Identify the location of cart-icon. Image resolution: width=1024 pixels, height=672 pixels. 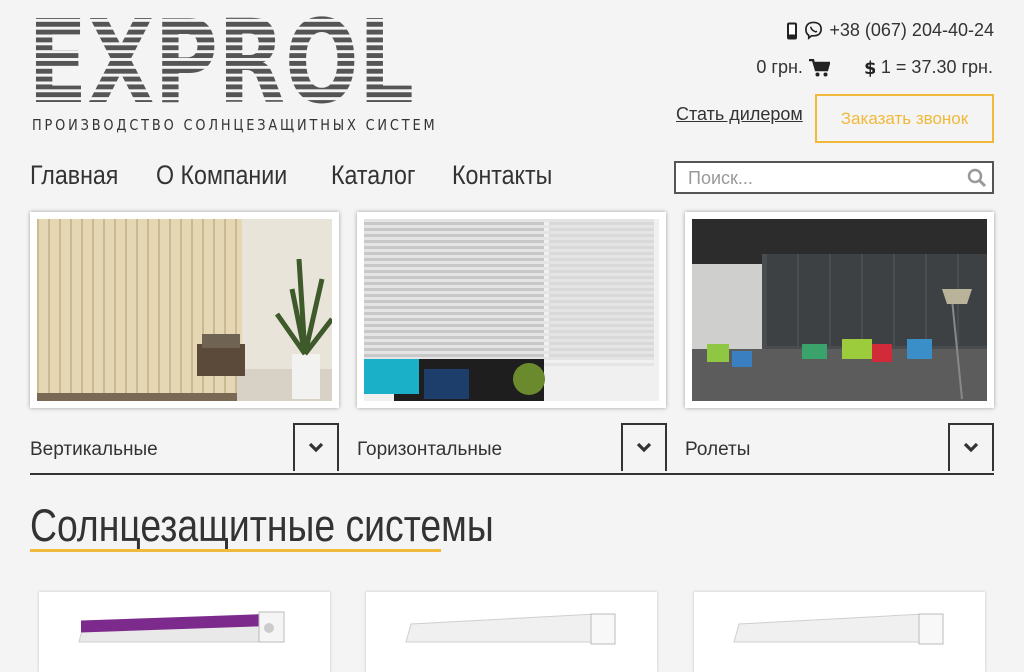
(819, 67).